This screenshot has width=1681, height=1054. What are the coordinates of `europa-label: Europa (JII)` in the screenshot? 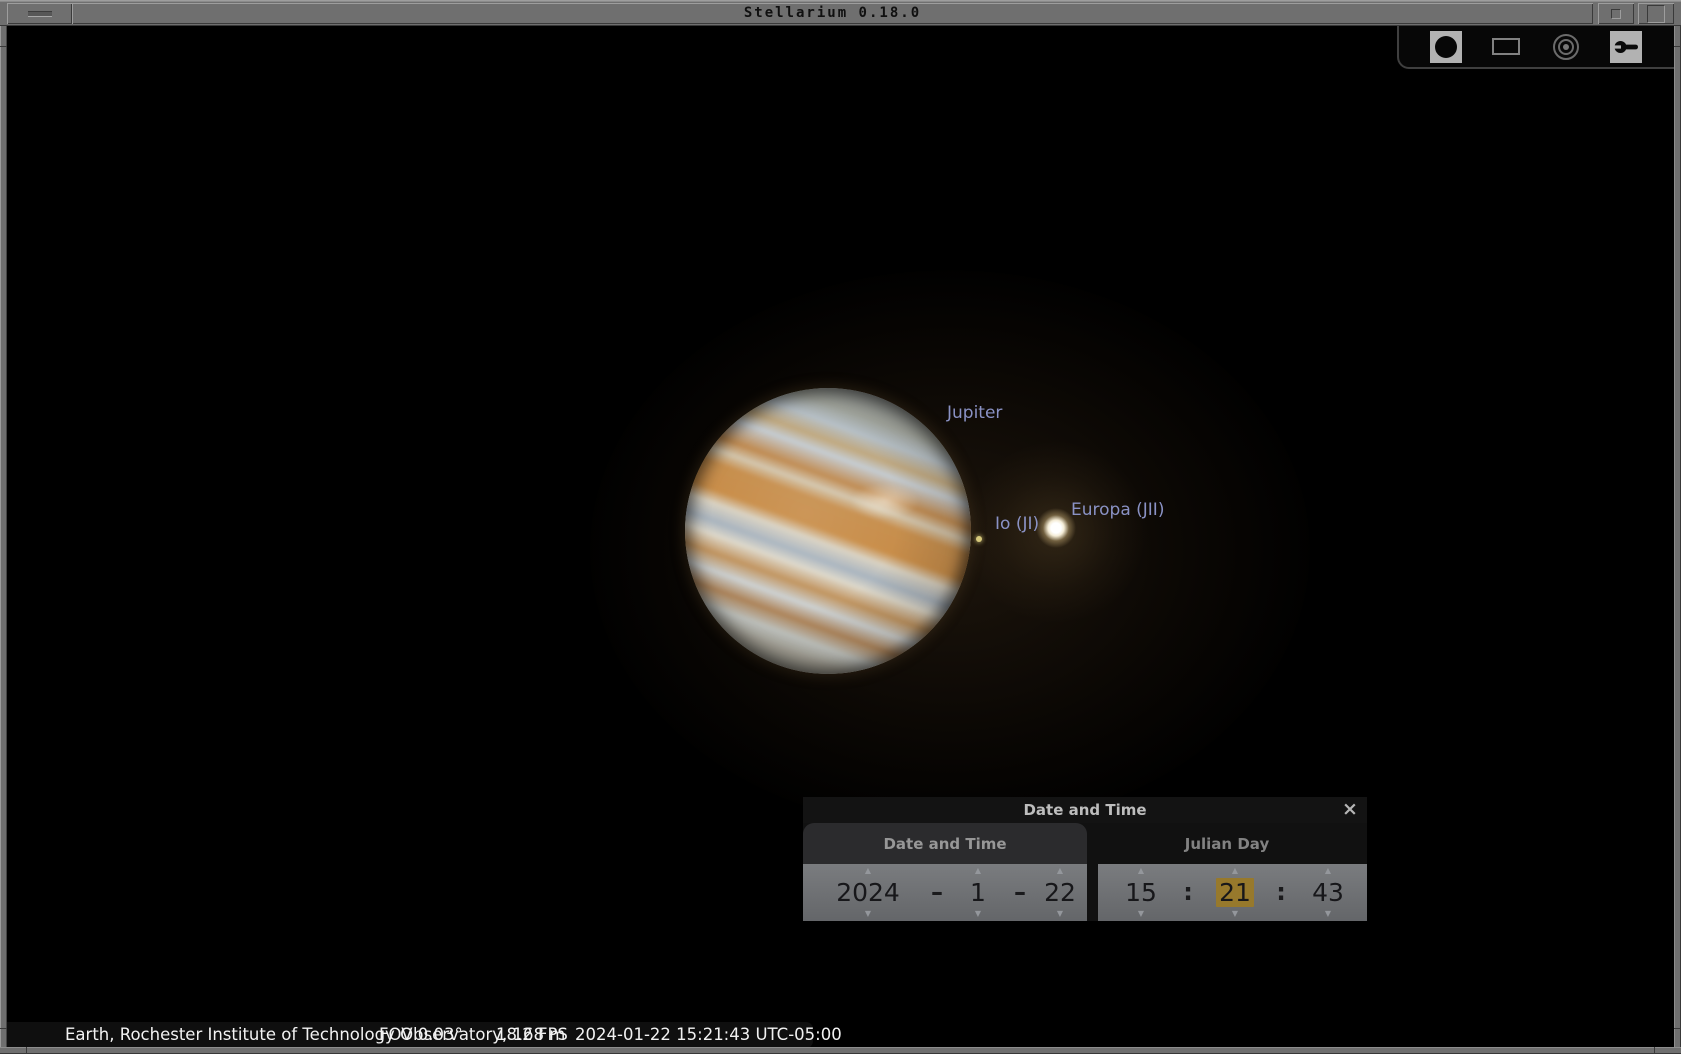 It's located at (1118, 510).